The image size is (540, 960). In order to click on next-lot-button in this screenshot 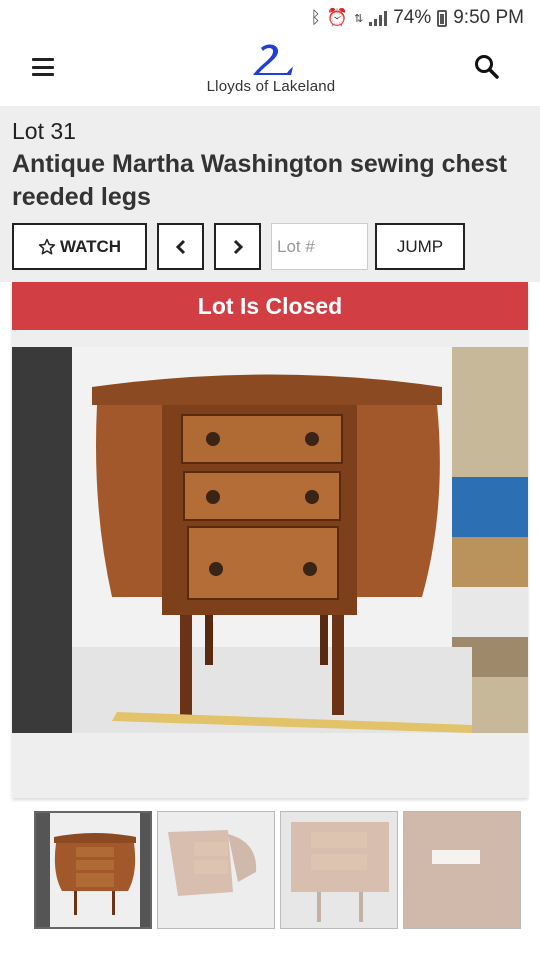, I will do `click(237, 246)`.